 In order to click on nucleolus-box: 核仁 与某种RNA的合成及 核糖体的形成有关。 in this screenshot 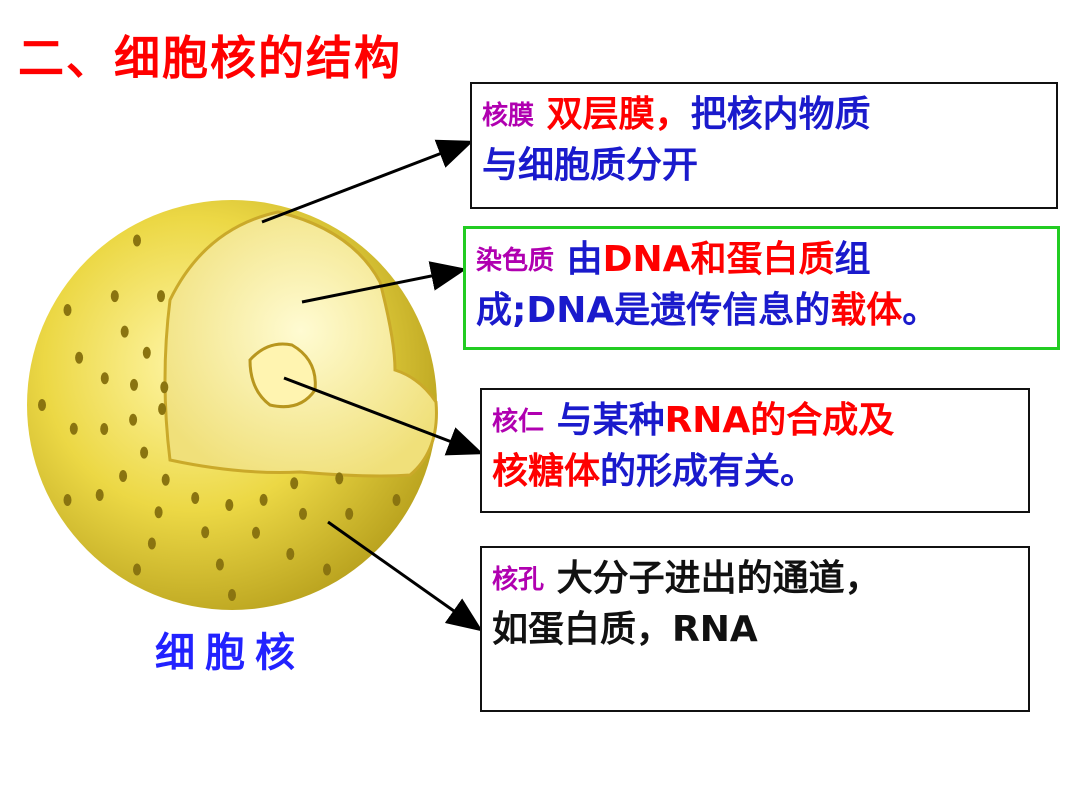, I will do `click(755, 450)`.